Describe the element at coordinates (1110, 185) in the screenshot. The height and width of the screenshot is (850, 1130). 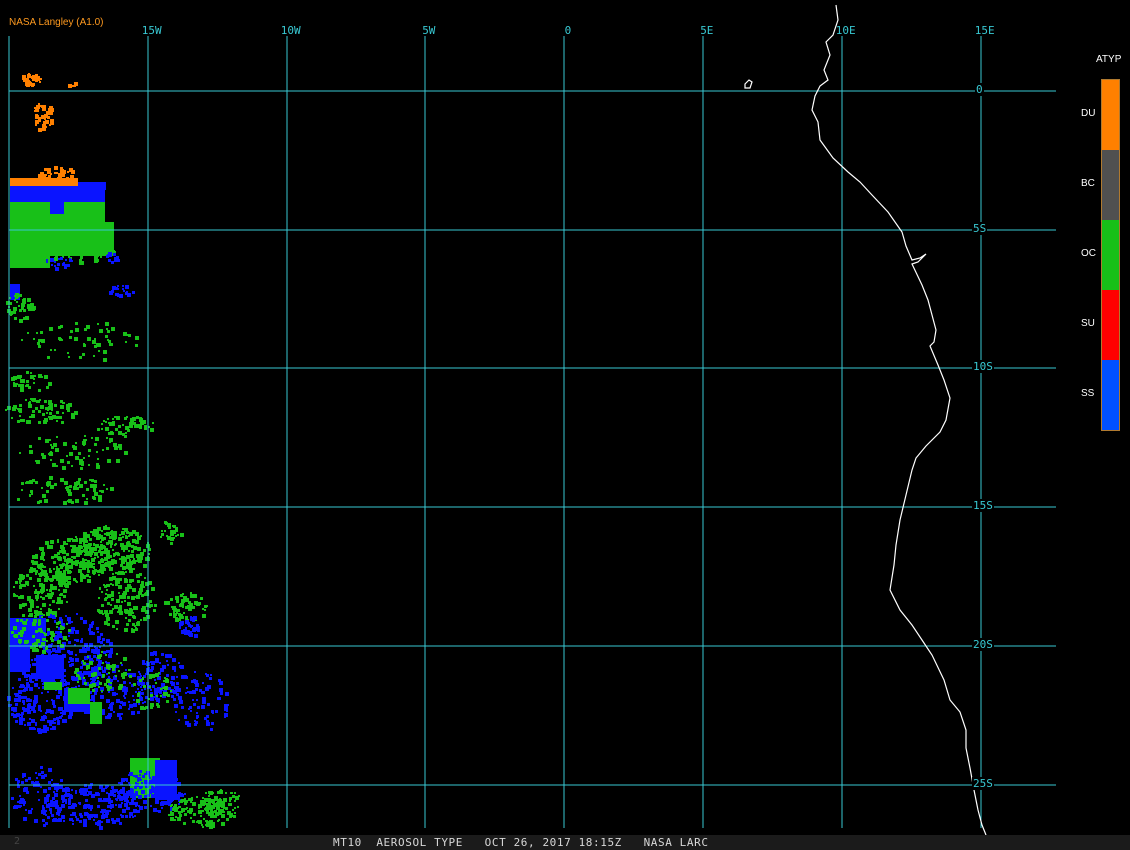
I see `legend-swatch-bc` at that location.